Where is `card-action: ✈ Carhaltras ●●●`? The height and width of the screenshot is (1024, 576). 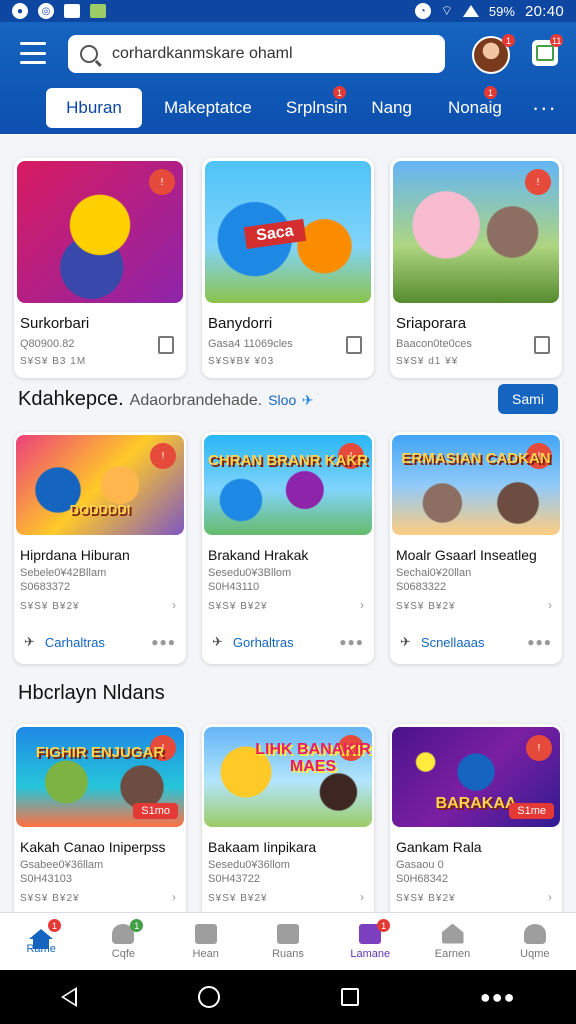
card-action: ✈ Carhaltras ●●● is located at coordinates (100, 642).